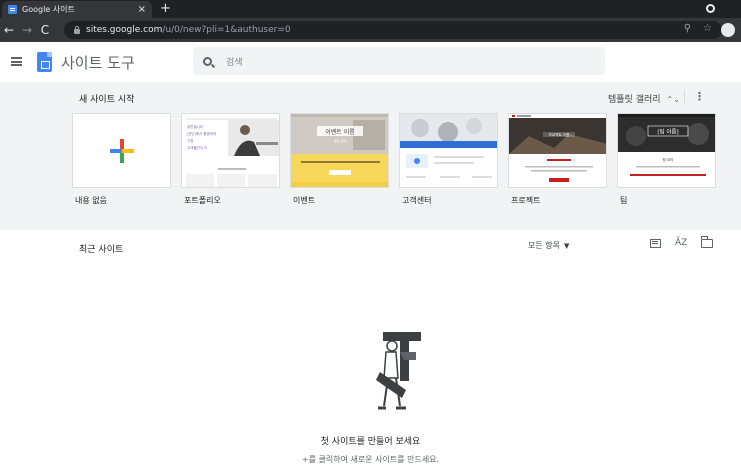  Describe the element at coordinates (202, 200) in the screenshot. I see `template-label-portfolio: 포트폴리오` at that location.